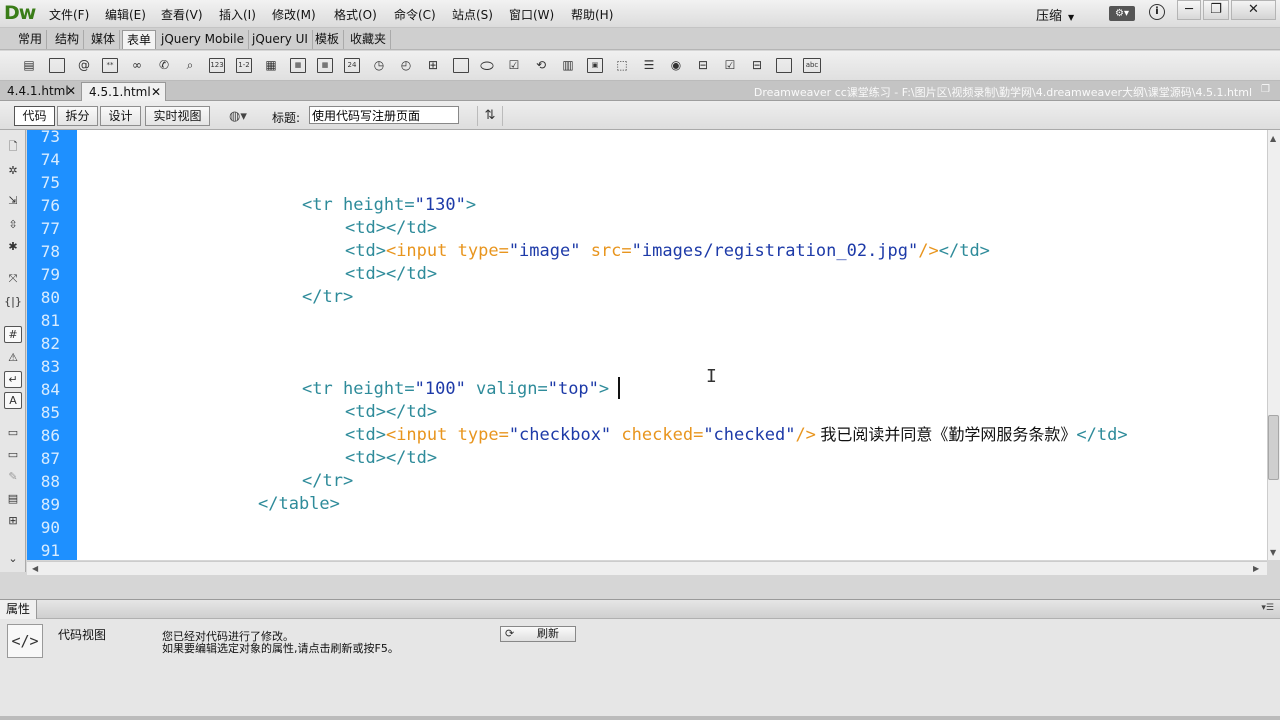  I want to click on horizontal-scrollbar, so click(647, 568).